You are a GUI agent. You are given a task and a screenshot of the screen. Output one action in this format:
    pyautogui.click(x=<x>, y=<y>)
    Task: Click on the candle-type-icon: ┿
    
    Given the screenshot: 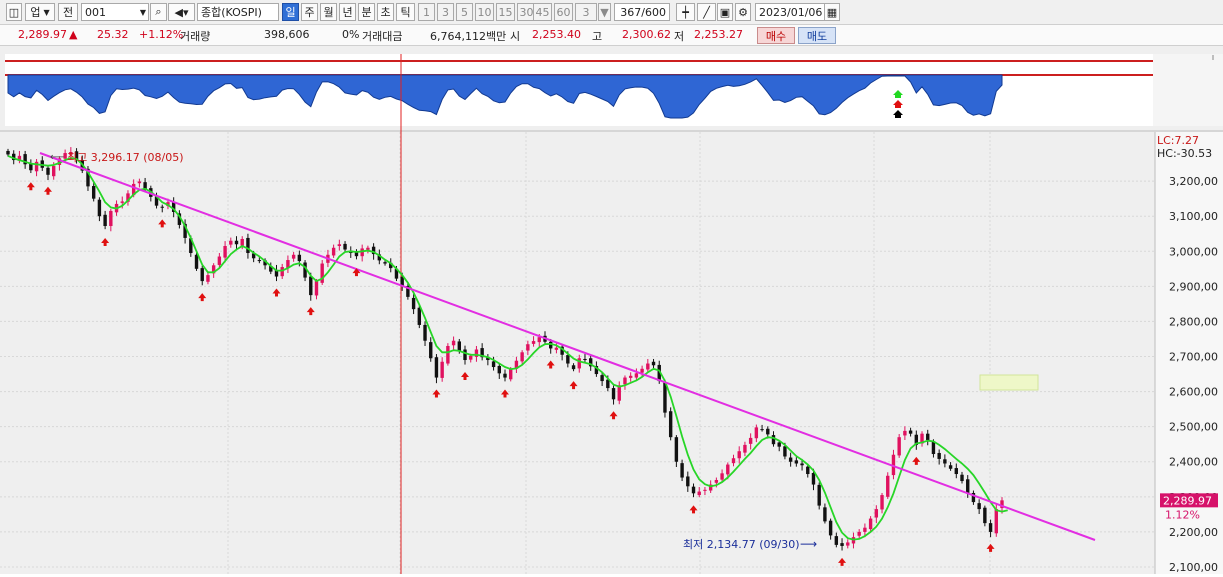 What is the action you would take?
    pyautogui.click(x=685, y=12)
    